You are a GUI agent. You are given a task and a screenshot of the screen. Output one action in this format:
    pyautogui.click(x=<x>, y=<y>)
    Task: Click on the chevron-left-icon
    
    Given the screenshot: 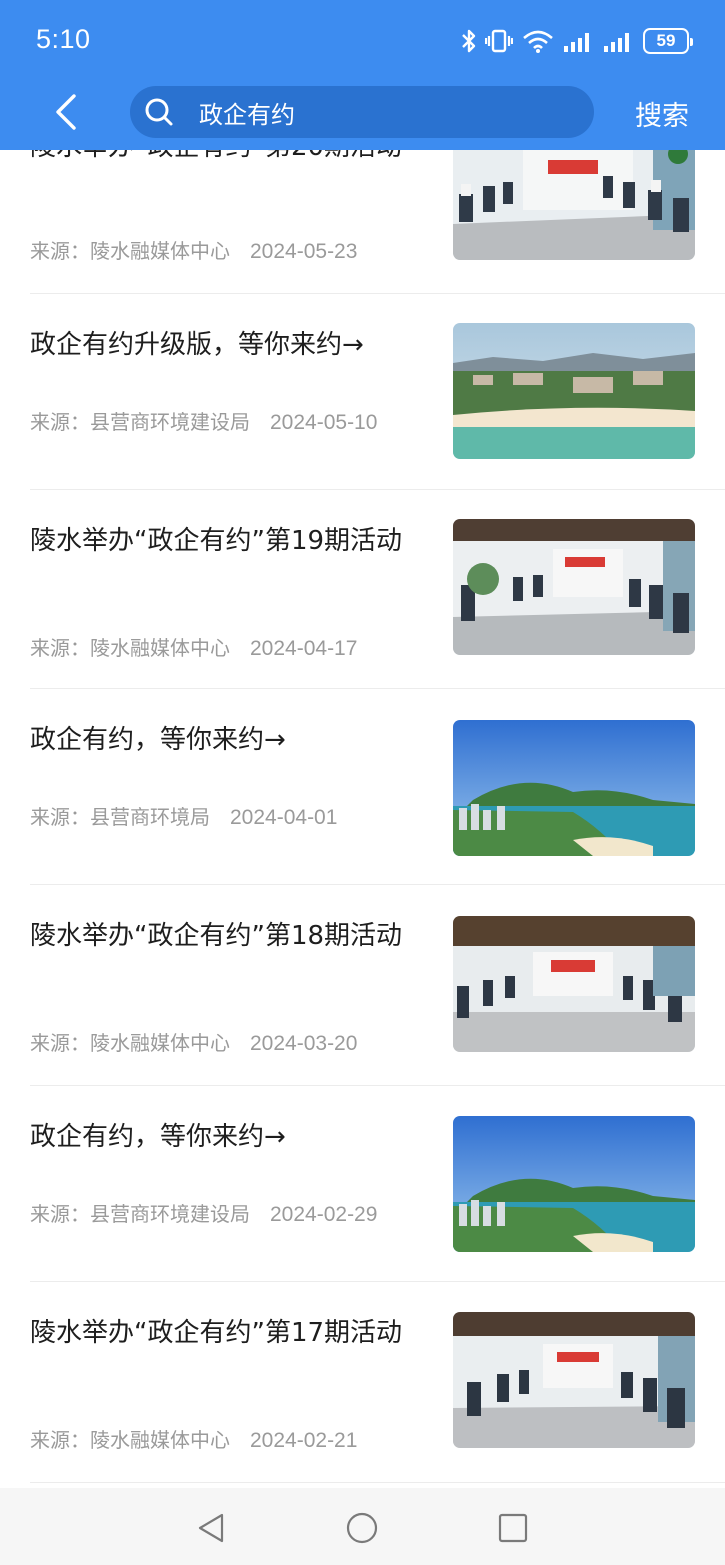 What is the action you would take?
    pyautogui.click(x=66, y=112)
    